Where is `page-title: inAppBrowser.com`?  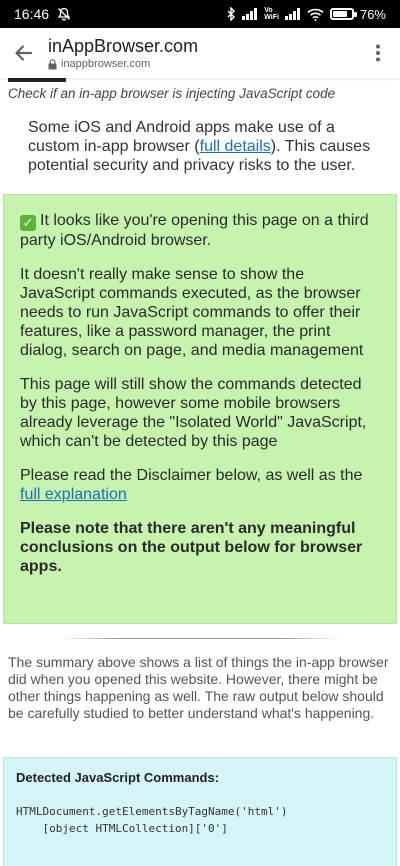
page-title: inAppBrowser.com is located at coordinates (123, 46).